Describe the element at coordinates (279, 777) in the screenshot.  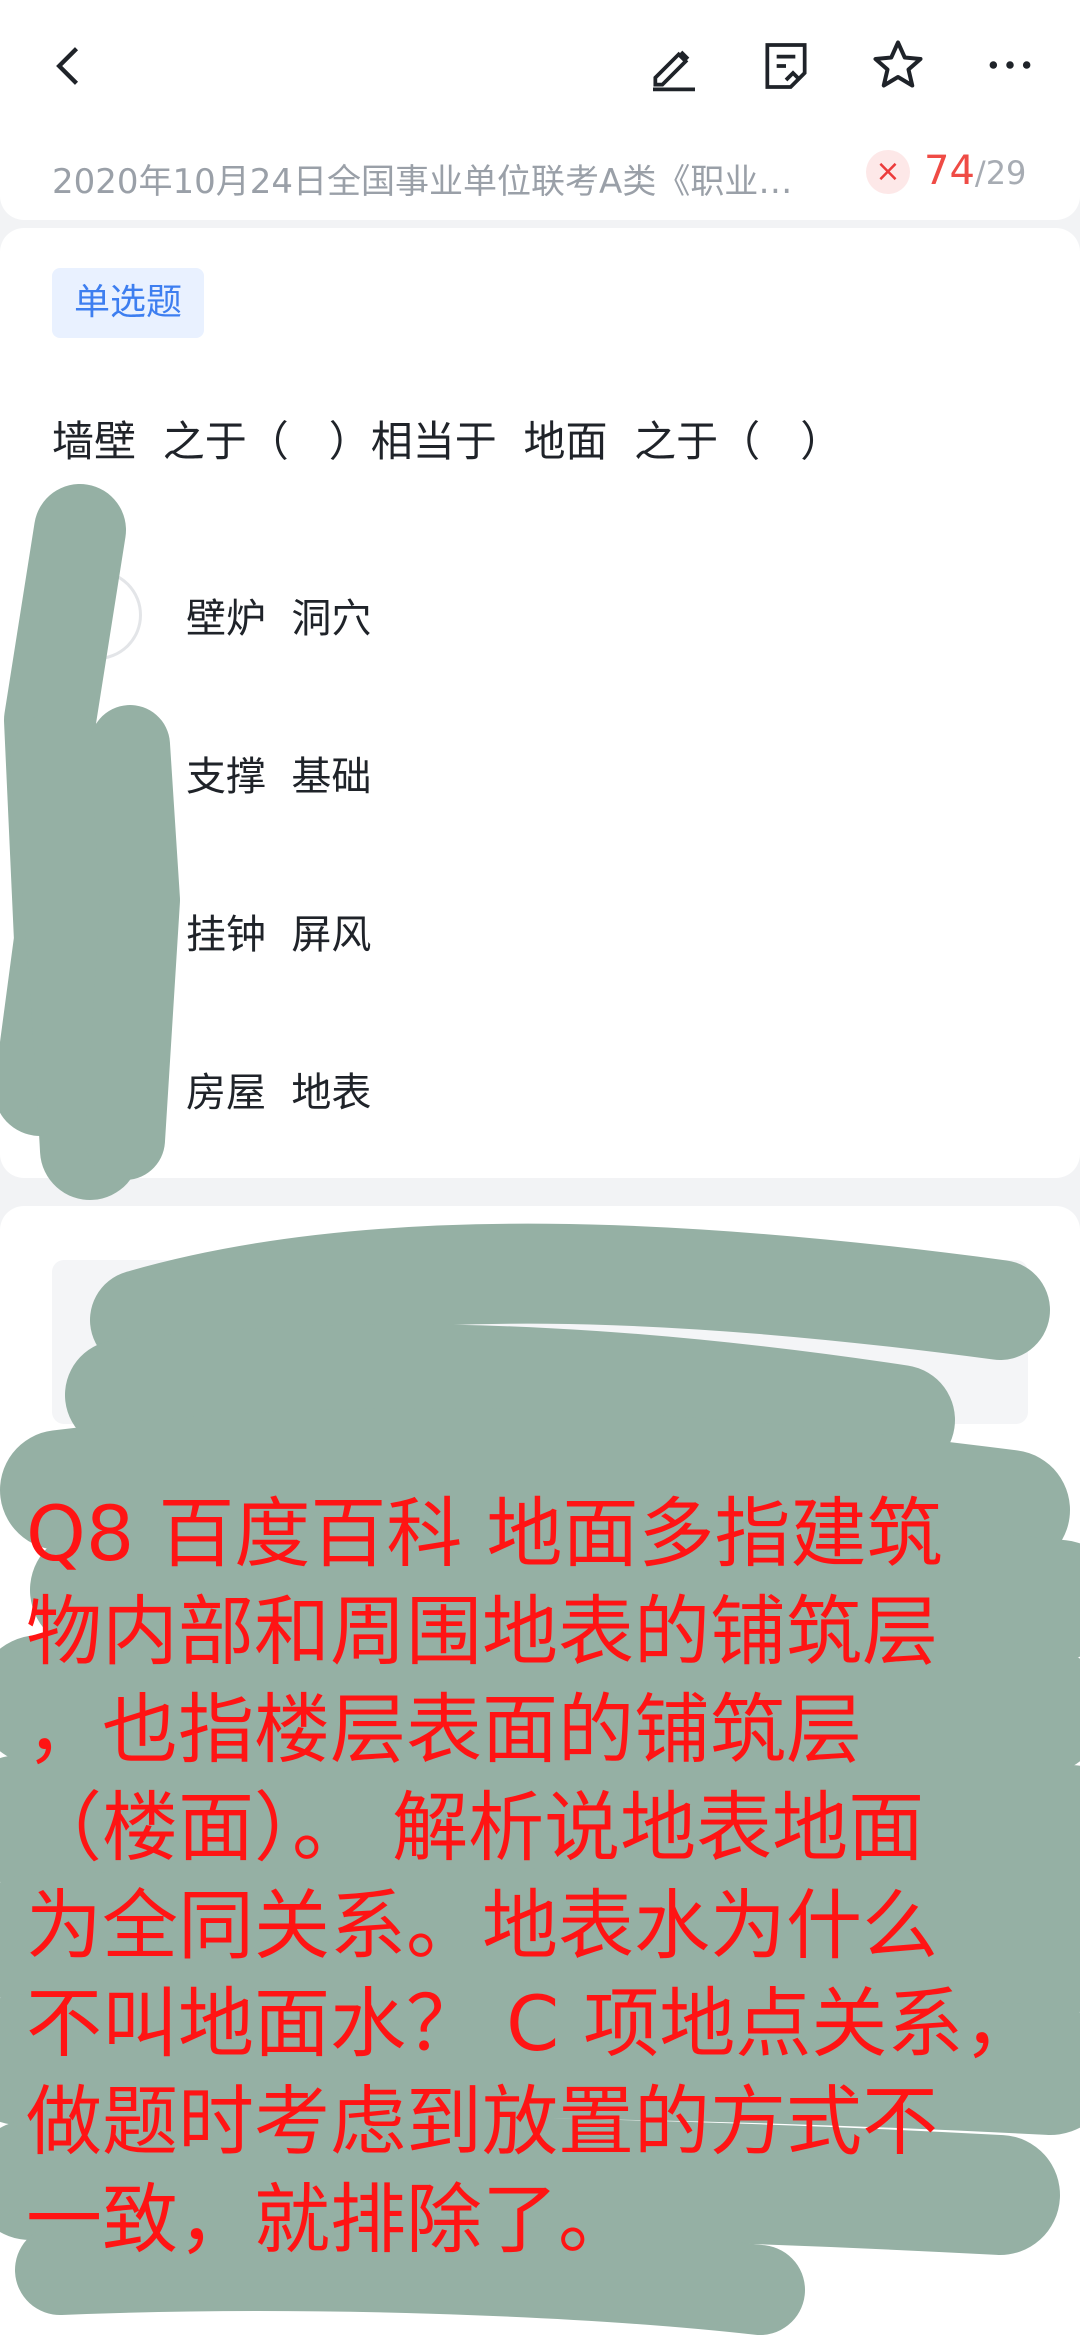
I see `option-text: 支撑 基础` at that location.